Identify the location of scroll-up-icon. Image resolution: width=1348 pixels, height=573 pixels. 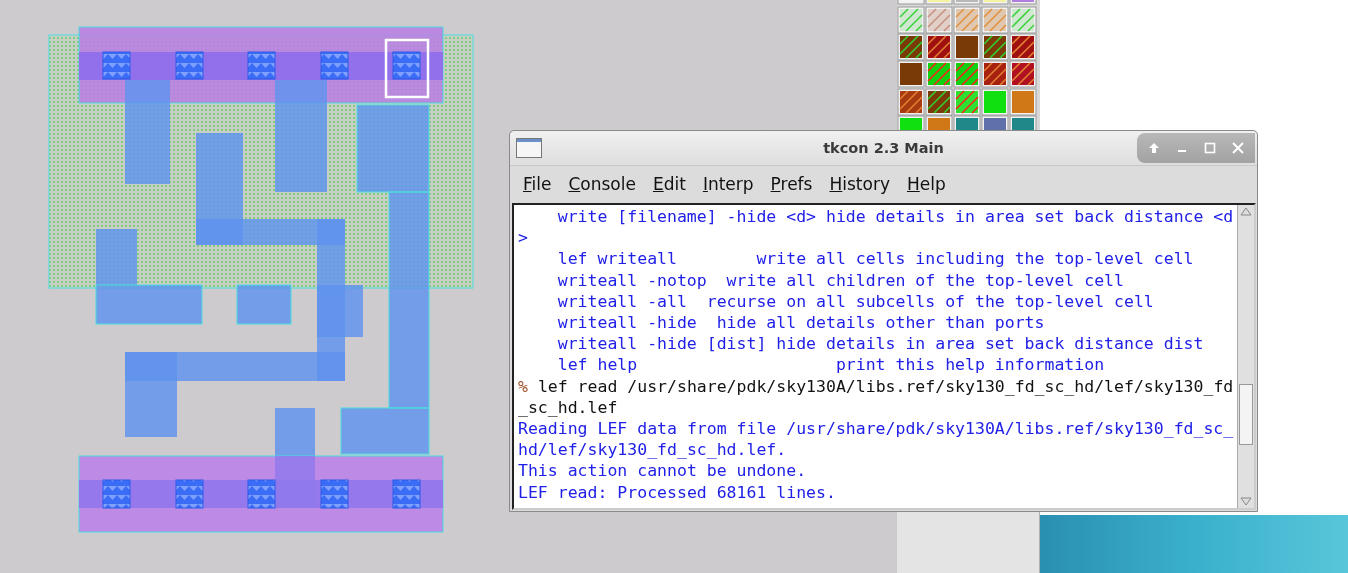
(1246, 212).